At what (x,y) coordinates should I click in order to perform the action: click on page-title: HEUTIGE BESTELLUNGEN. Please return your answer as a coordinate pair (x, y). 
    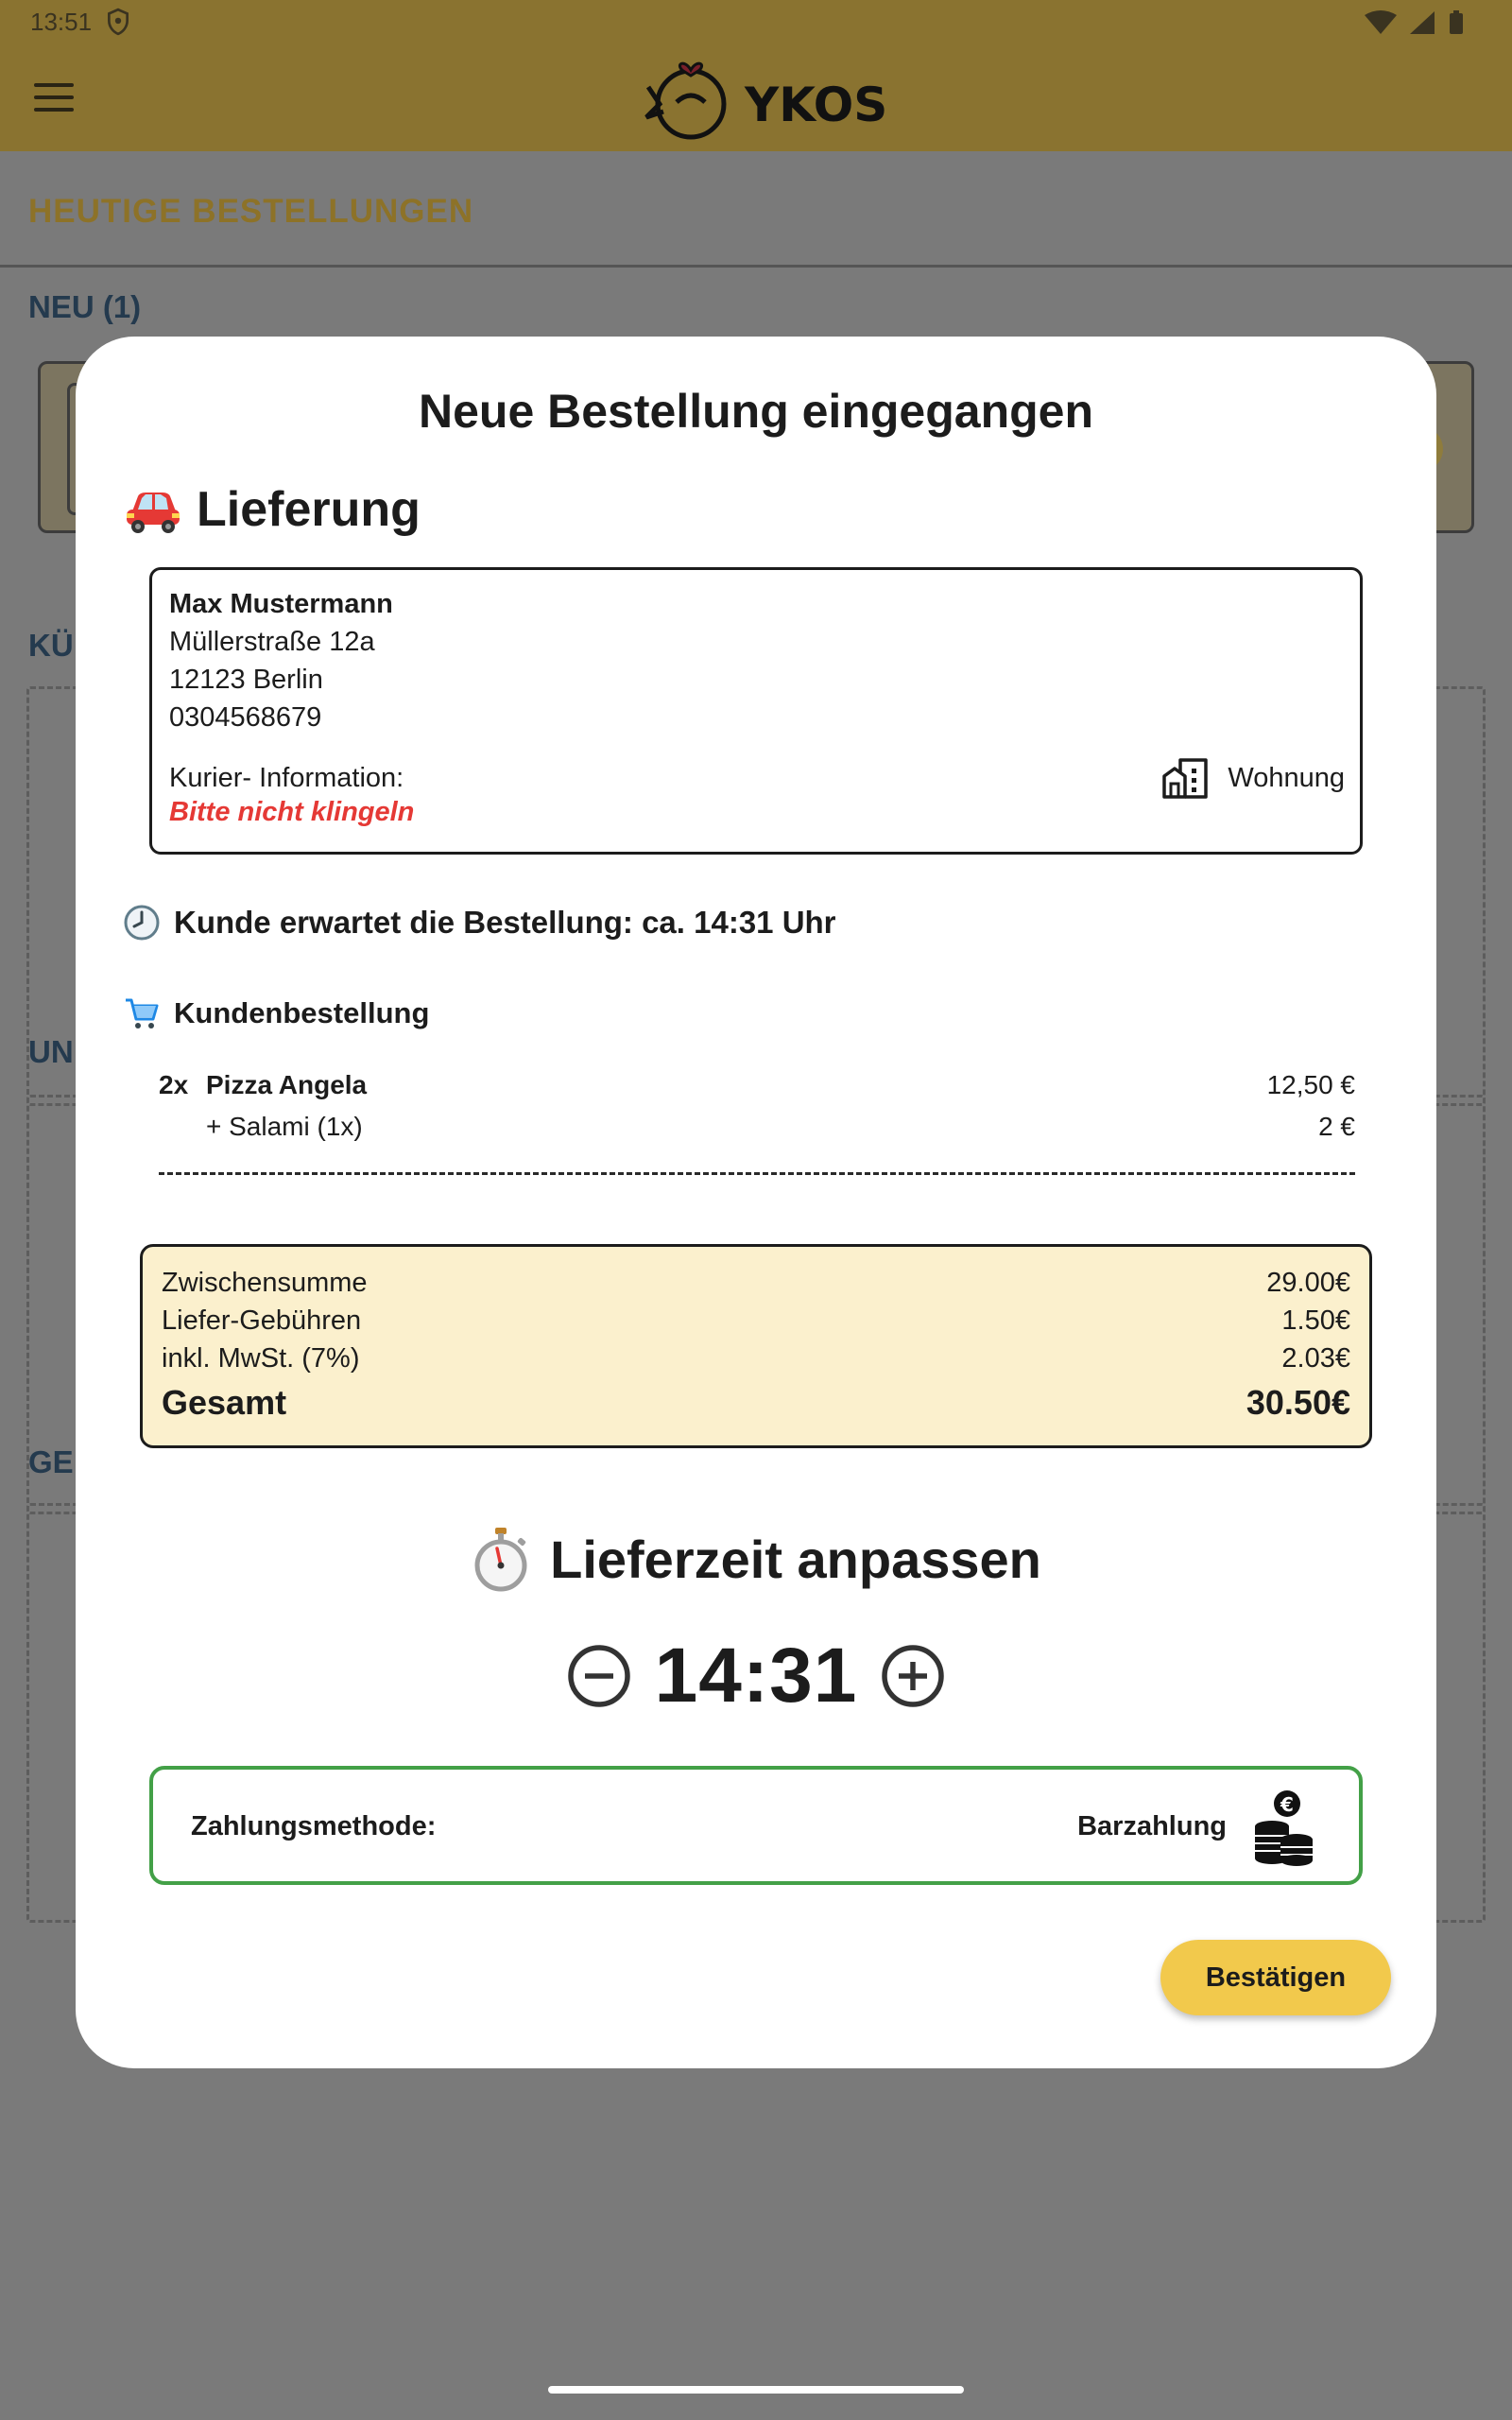
    Looking at the image, I should click on (251, 211).